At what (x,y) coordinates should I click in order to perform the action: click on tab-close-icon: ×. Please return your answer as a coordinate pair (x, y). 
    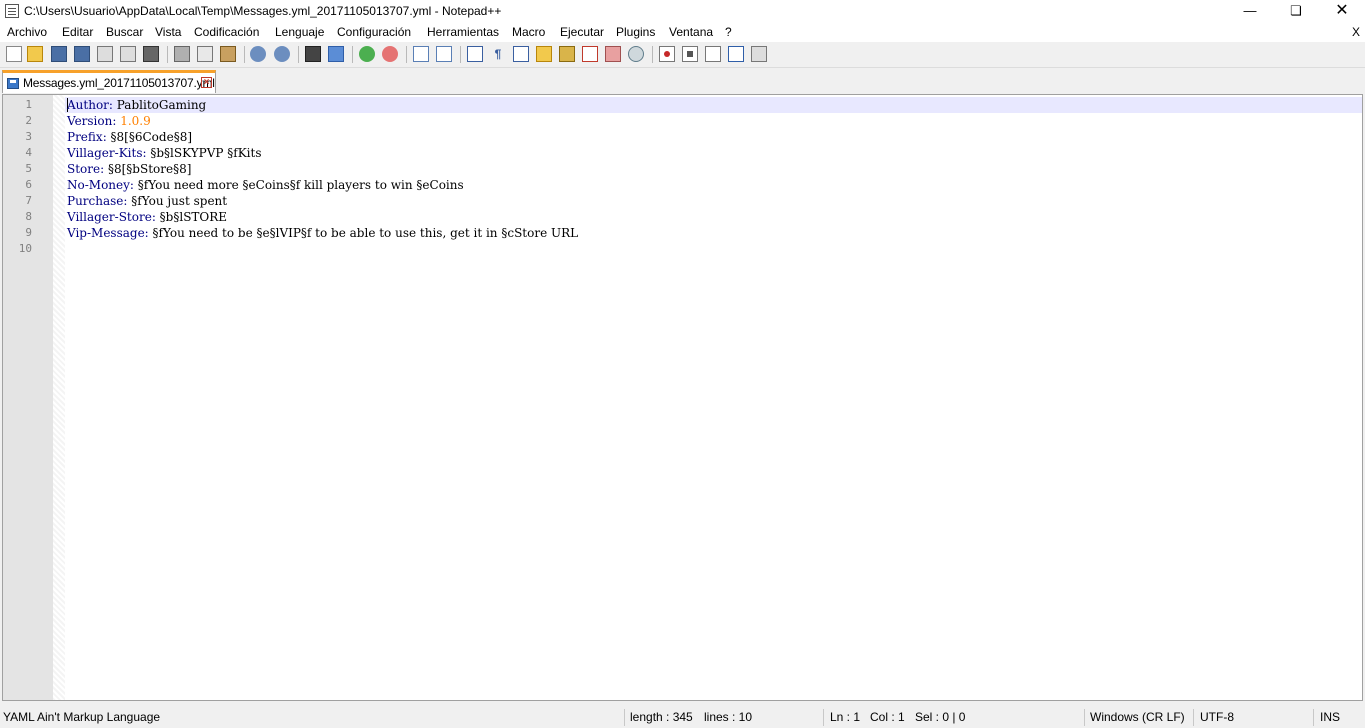
    Looking at the image, I should click on (206, 82).